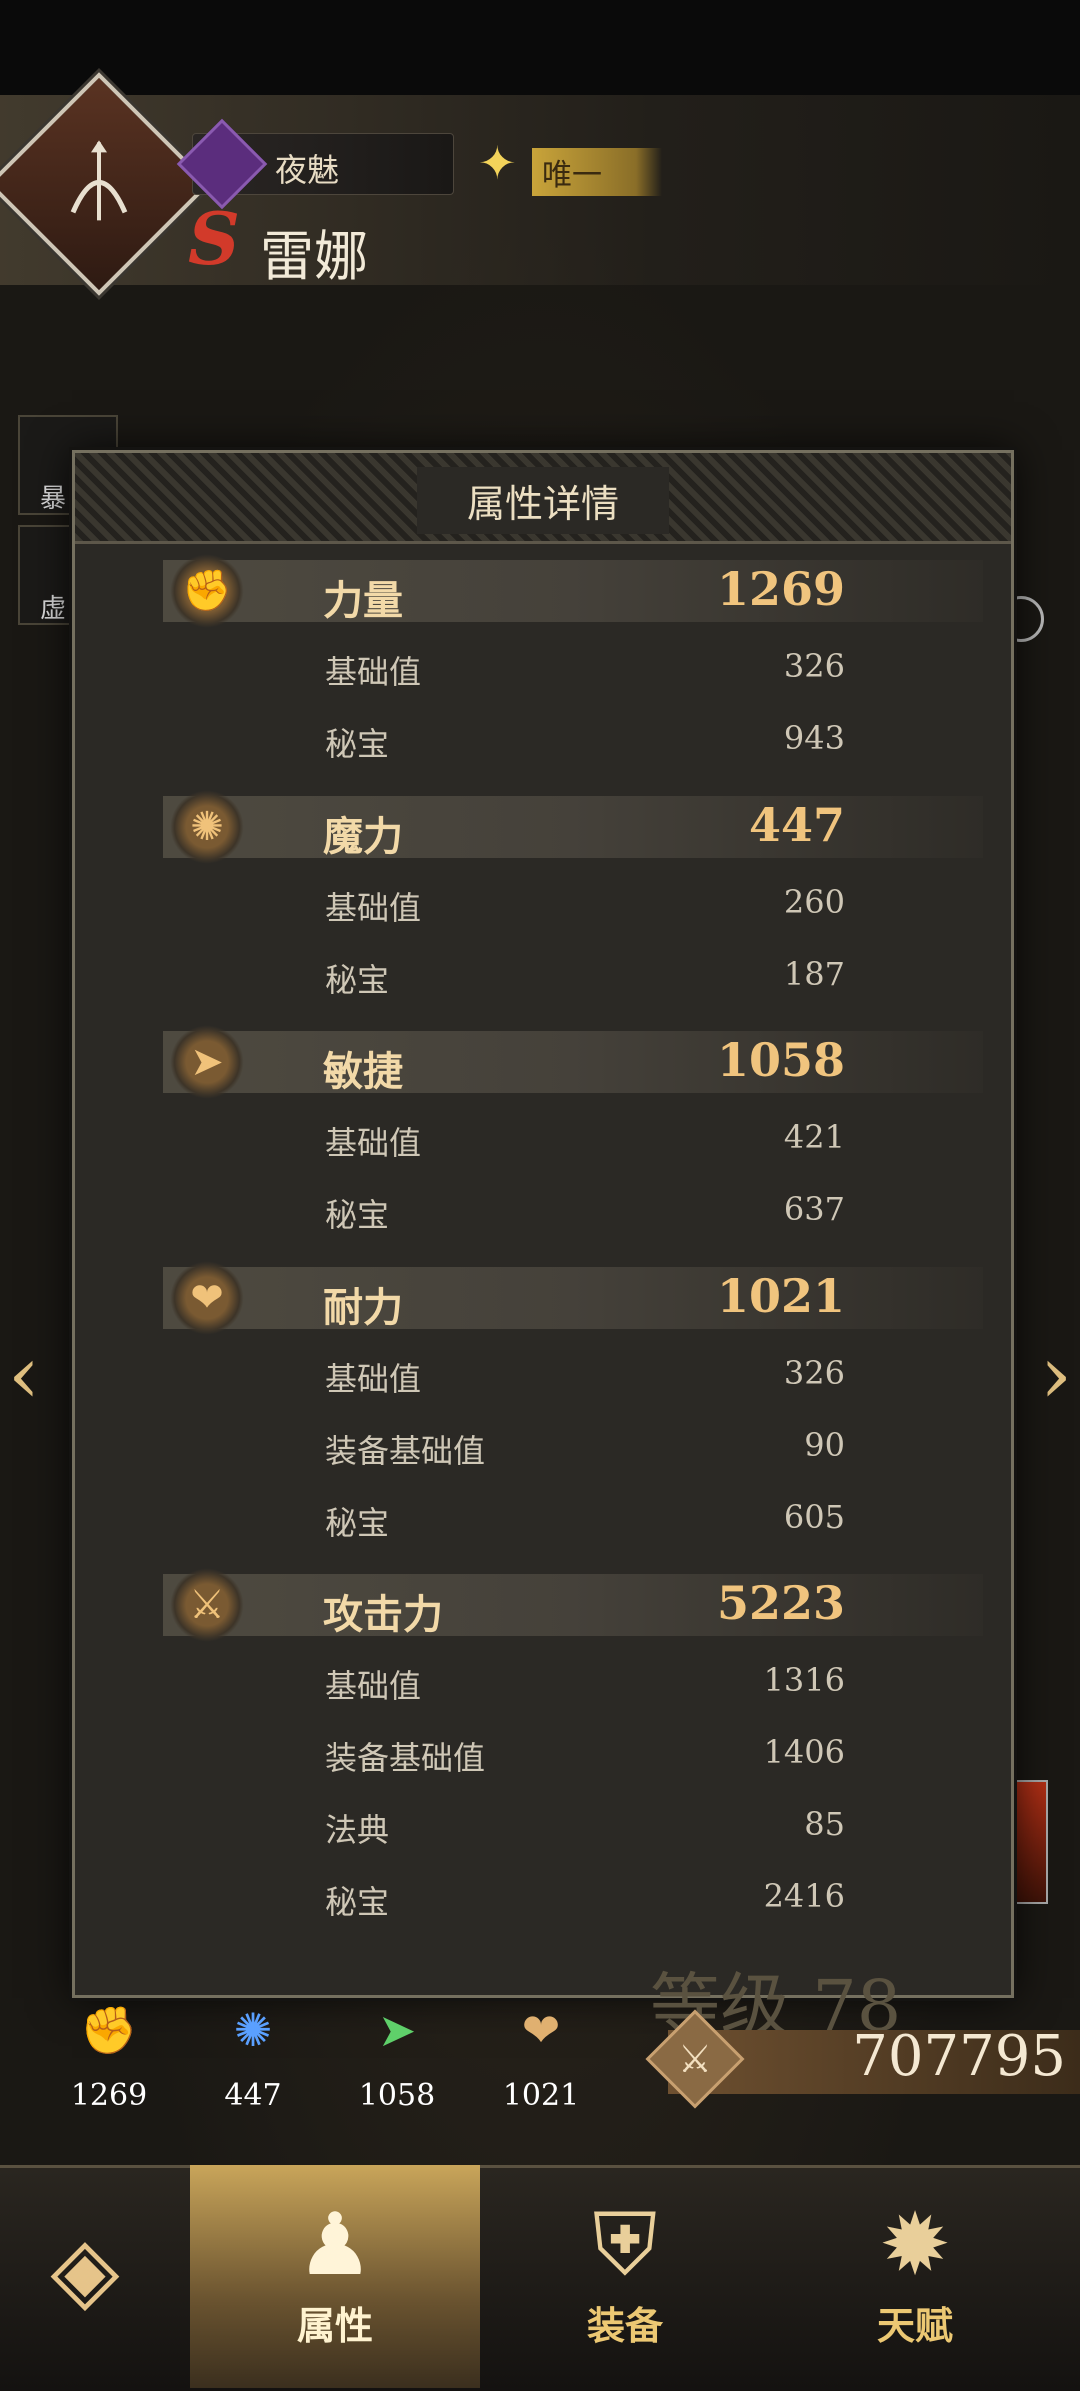  What do you see at coordinates (543, 1825) in the screenshot?
I see `stat-row: 法典 85` at bounding box center [543, 1825].